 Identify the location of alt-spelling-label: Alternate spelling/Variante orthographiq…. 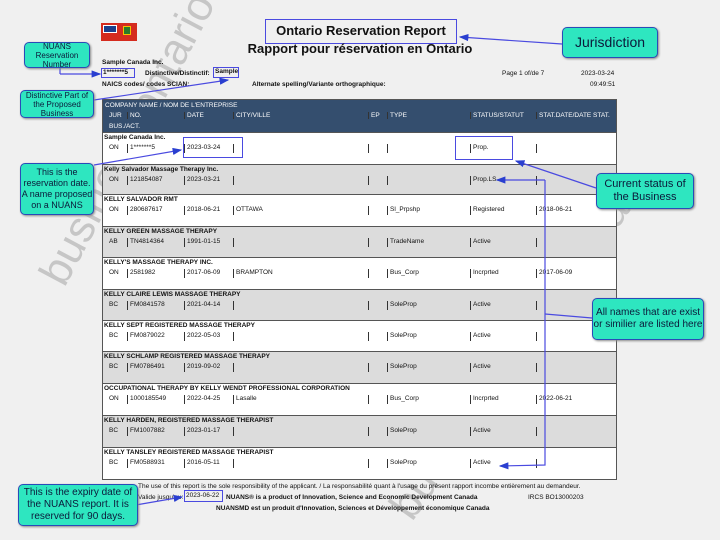
(319, 84).